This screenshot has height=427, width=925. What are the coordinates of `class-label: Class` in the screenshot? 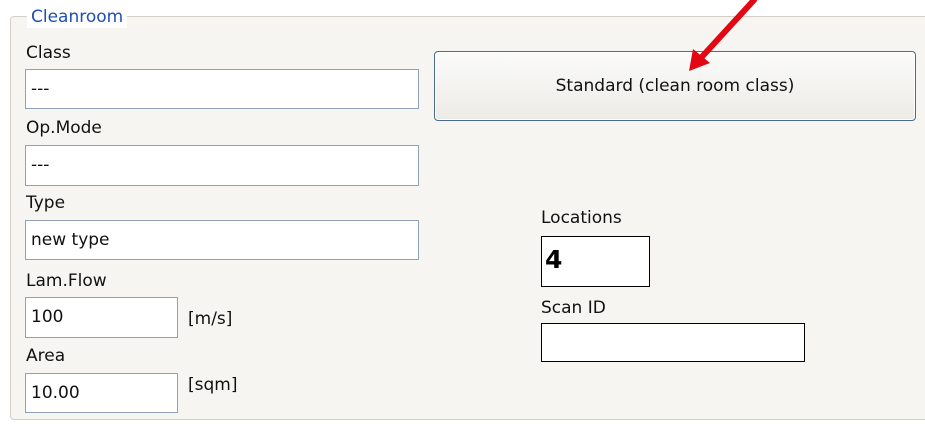 It's located at (48, 53).